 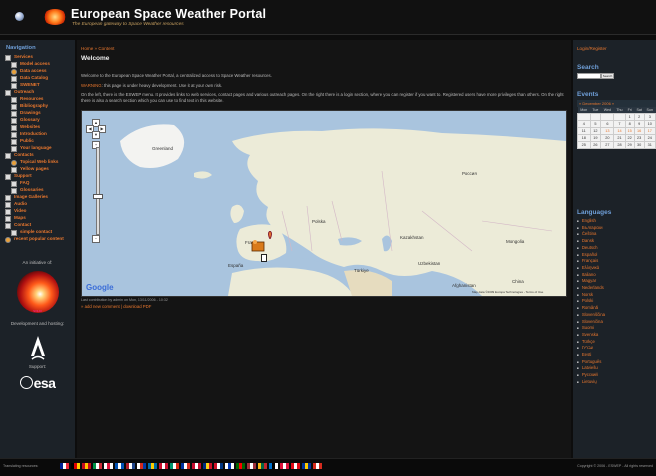 I want to click on calendar-day: 11, so click(x=584, y=131).